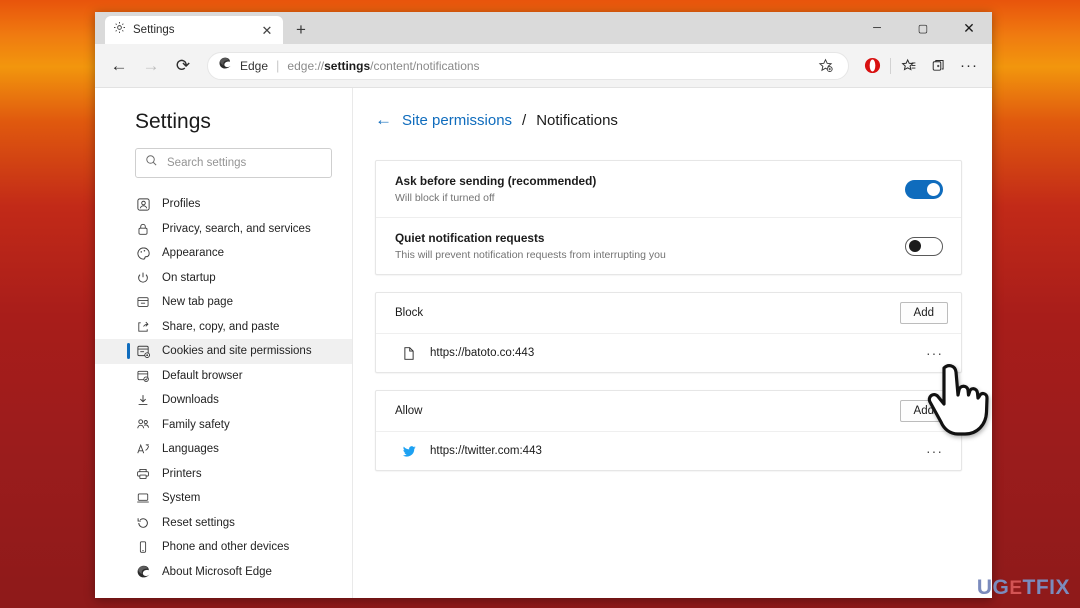 This screenshot has width=1080, height=608. What do you see at coordinates (872, 66) in the screenshot?
I see `opera-extension-icon` at bounding box center [872, 66].